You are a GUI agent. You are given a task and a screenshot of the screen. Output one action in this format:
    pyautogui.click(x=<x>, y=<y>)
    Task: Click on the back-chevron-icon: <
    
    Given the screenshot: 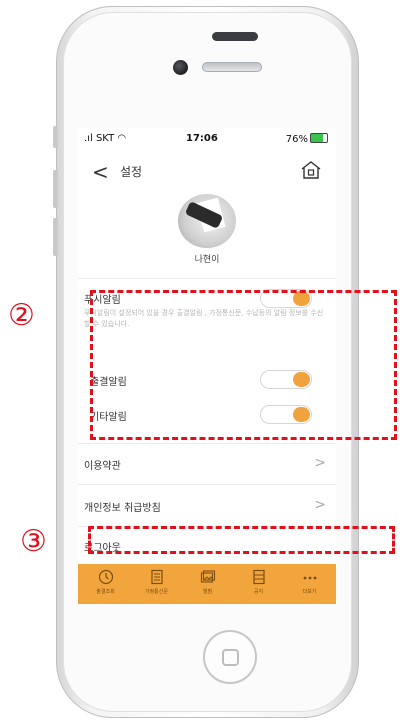 What is the action you would take?
    pyautogui.click(x=100, y=172)
    